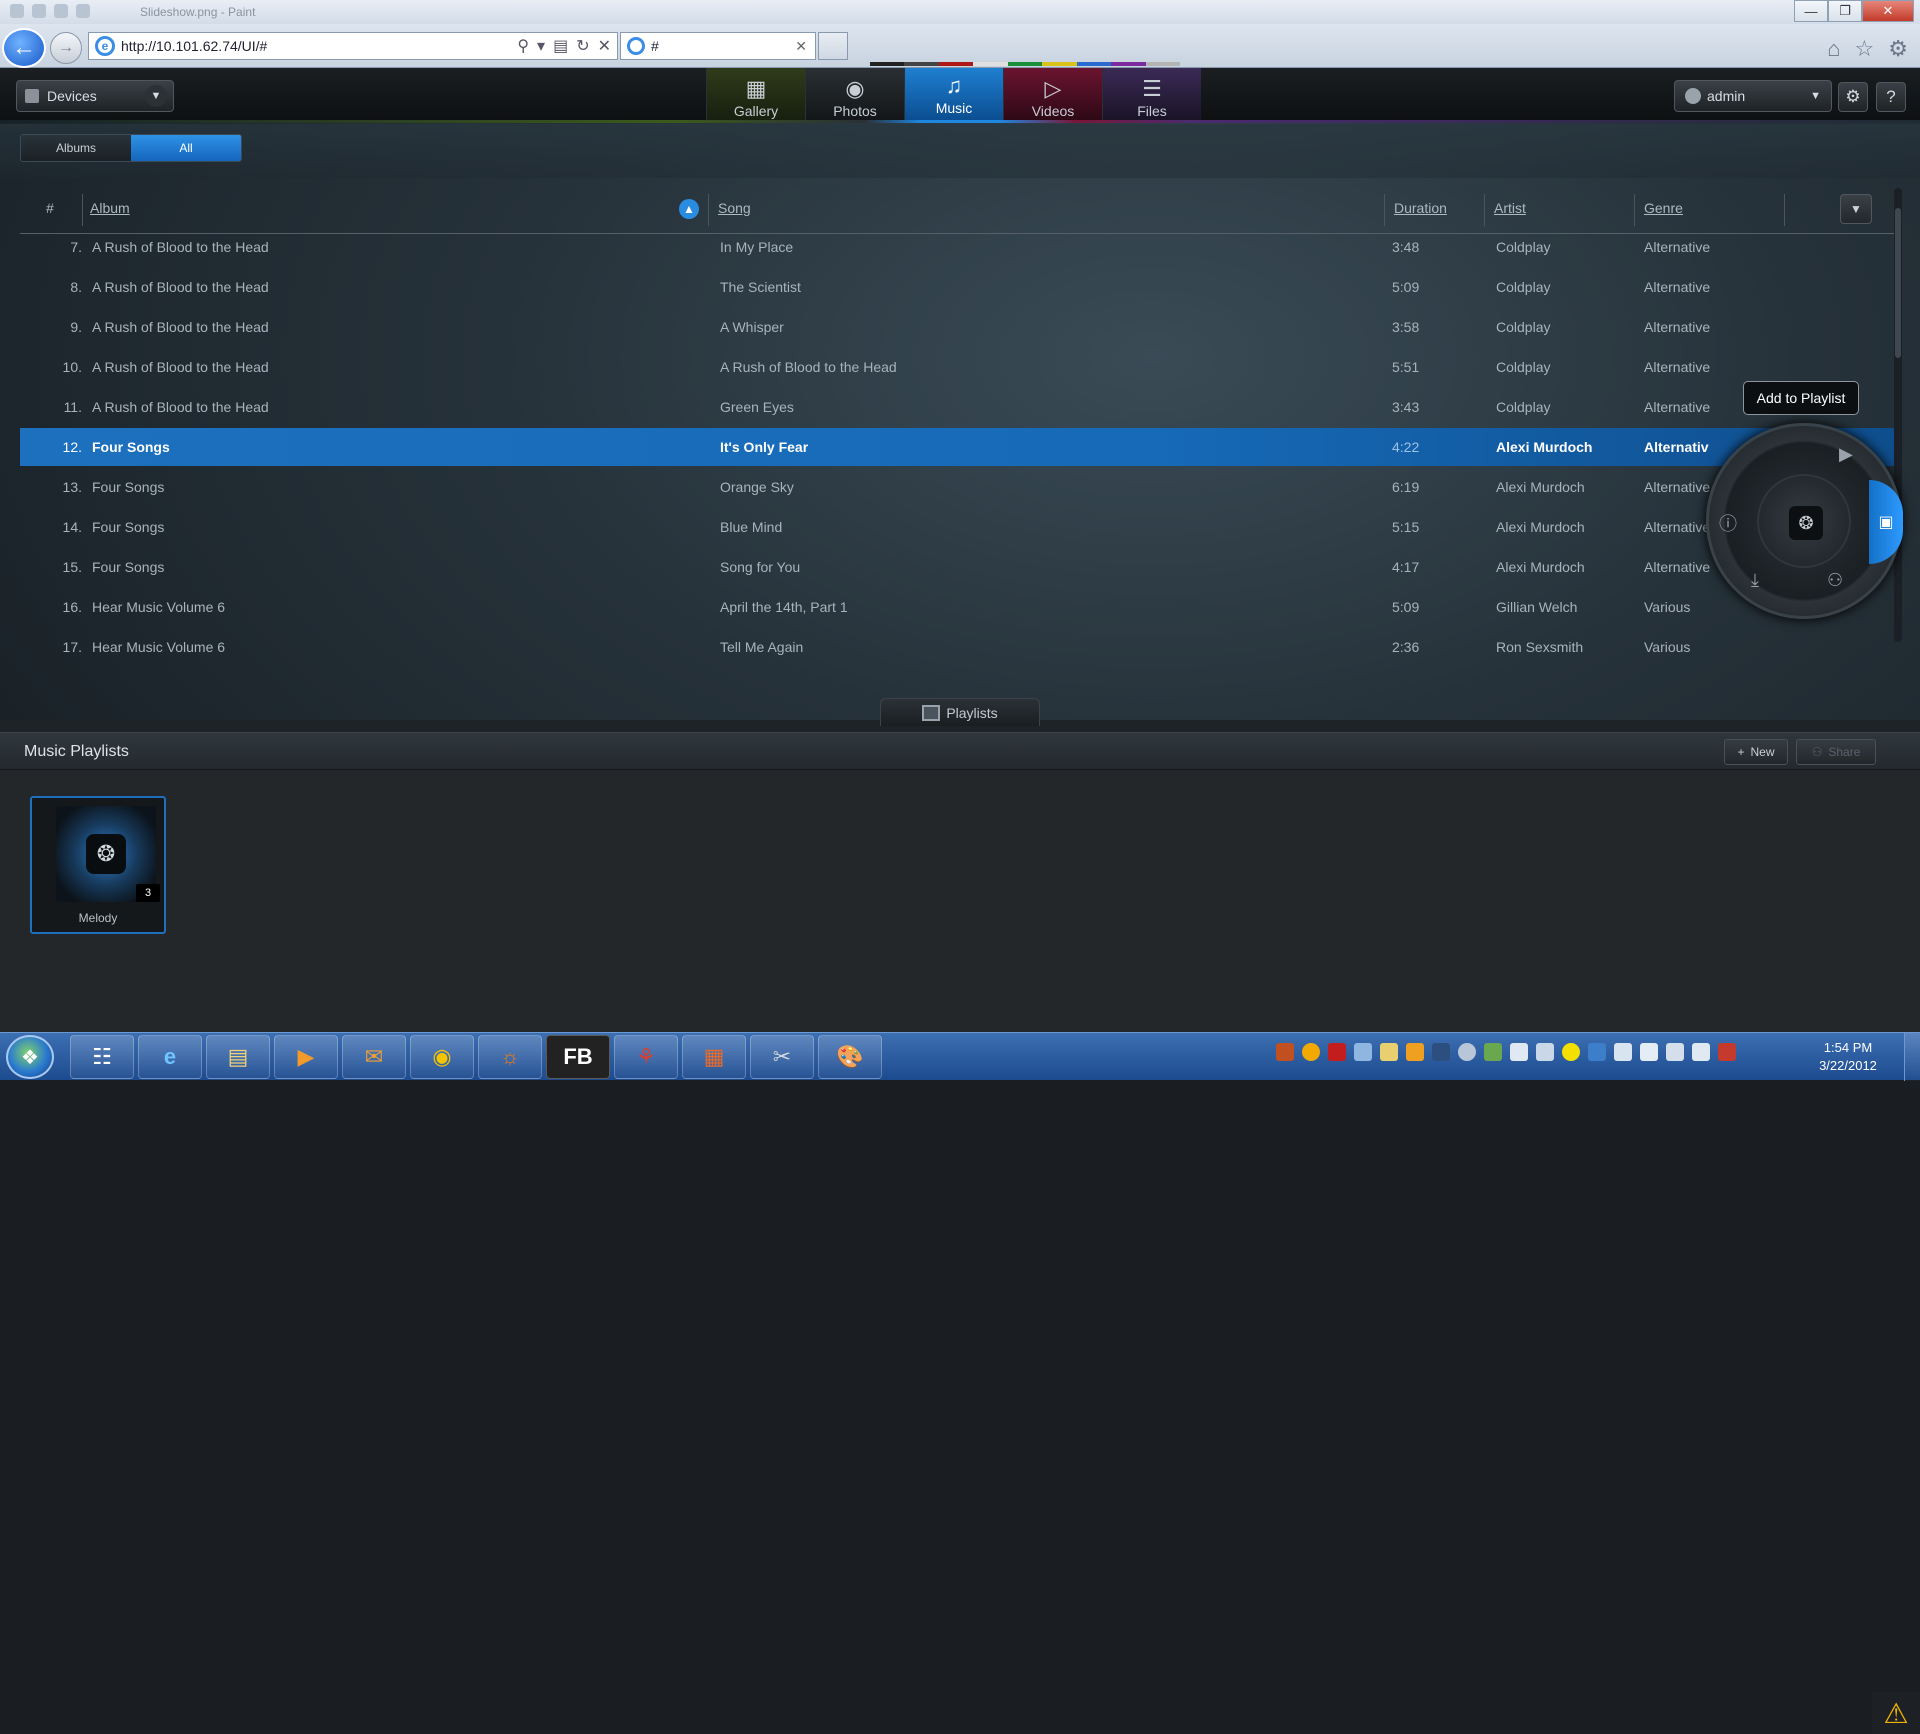  What do you see at coordinates (1856, 209) in the screenshot?
I see `column-menu-button: ▼` at bounding box center [1856, 209].